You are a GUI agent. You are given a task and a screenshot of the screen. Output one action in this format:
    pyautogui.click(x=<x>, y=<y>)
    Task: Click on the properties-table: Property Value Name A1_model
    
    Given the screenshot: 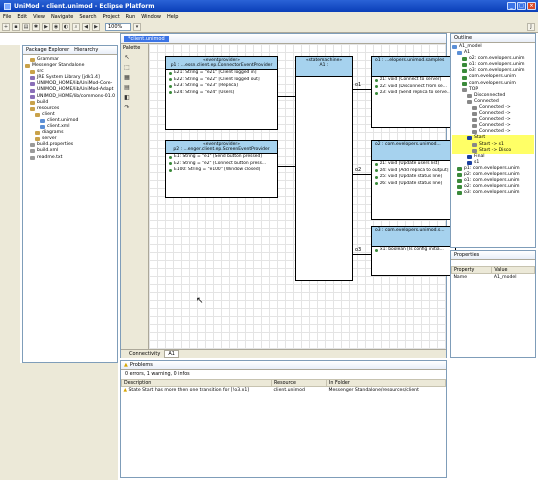 What is the action you would take?
    pyautogui.click(x=492, y=273)
    